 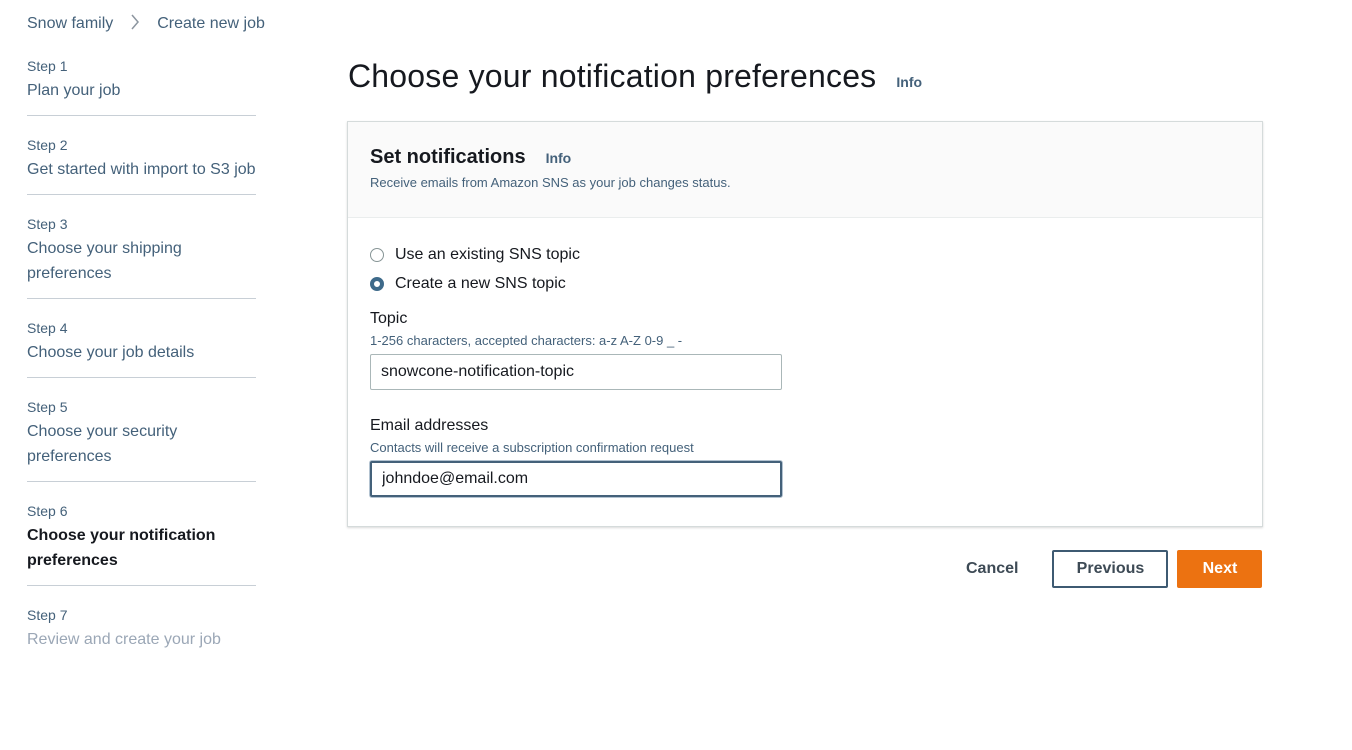 What do you see at coordinates (135, 24) in the screenshot?
I see `chevron-right-icon` at bounding box center [135, 24].